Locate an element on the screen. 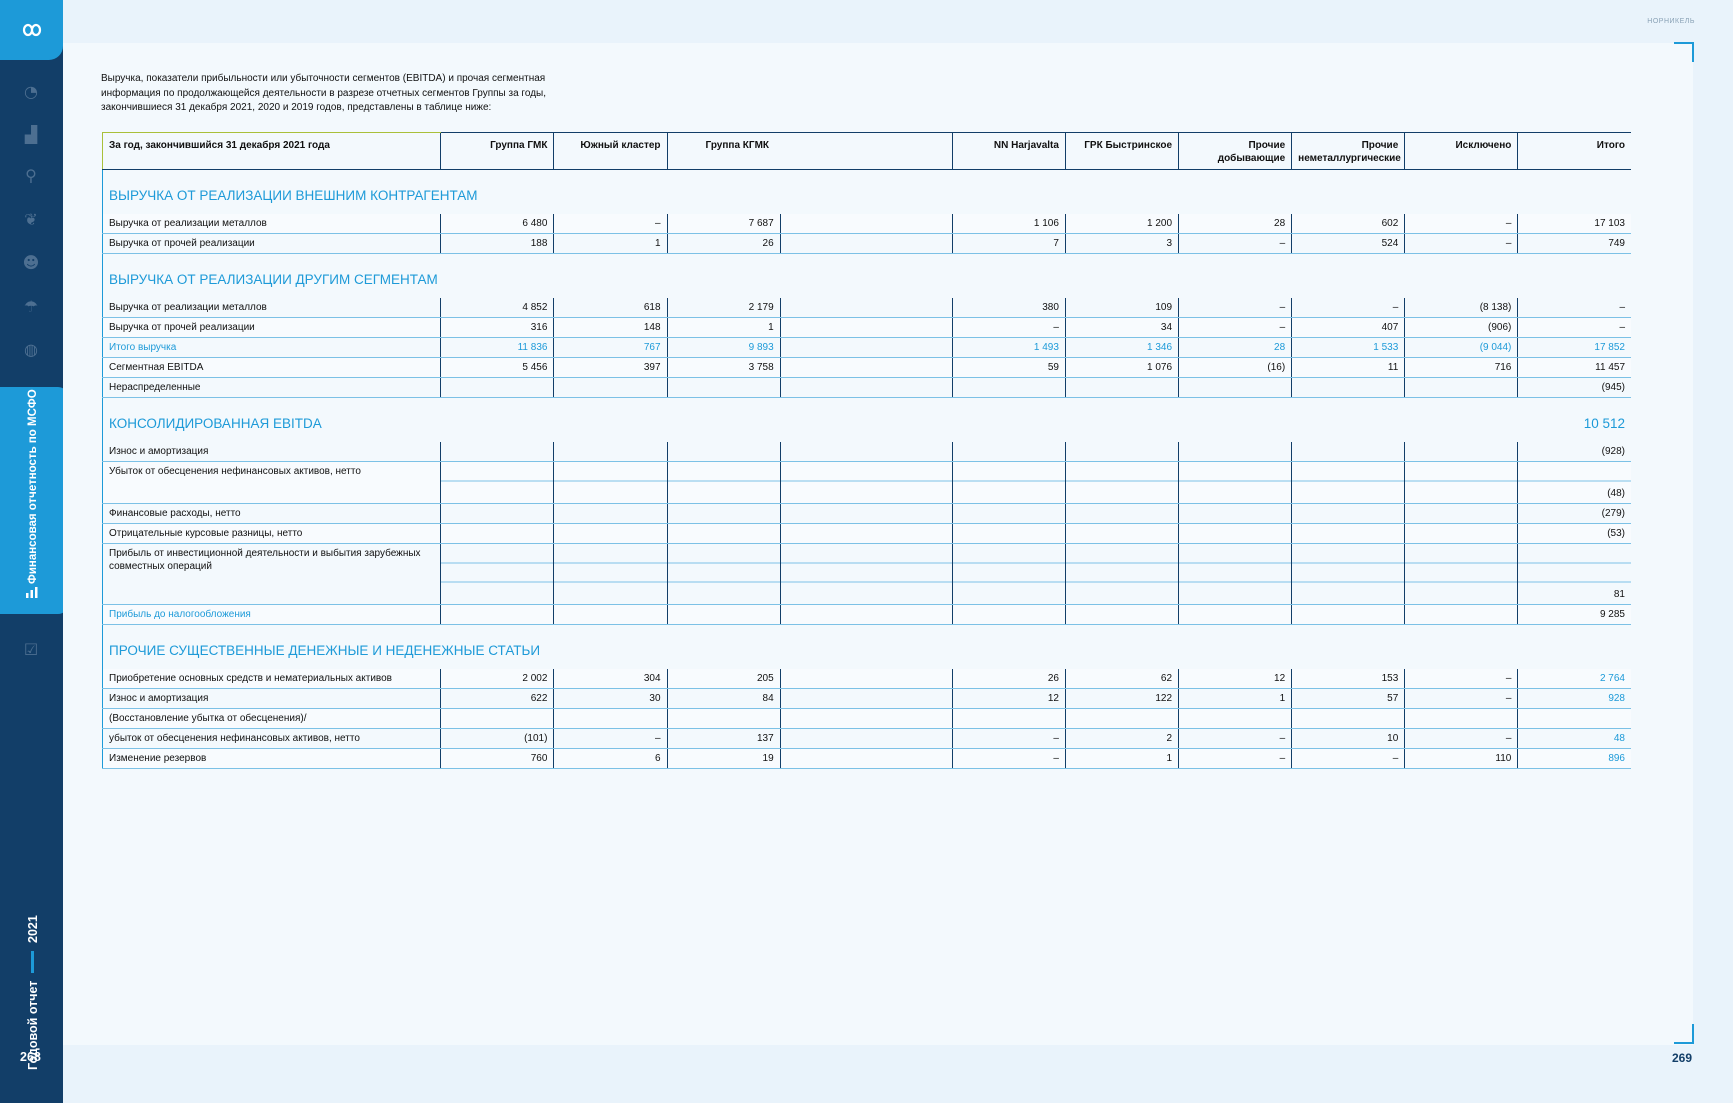  cell-value: 9 893 is located at coordinates (724, 347).